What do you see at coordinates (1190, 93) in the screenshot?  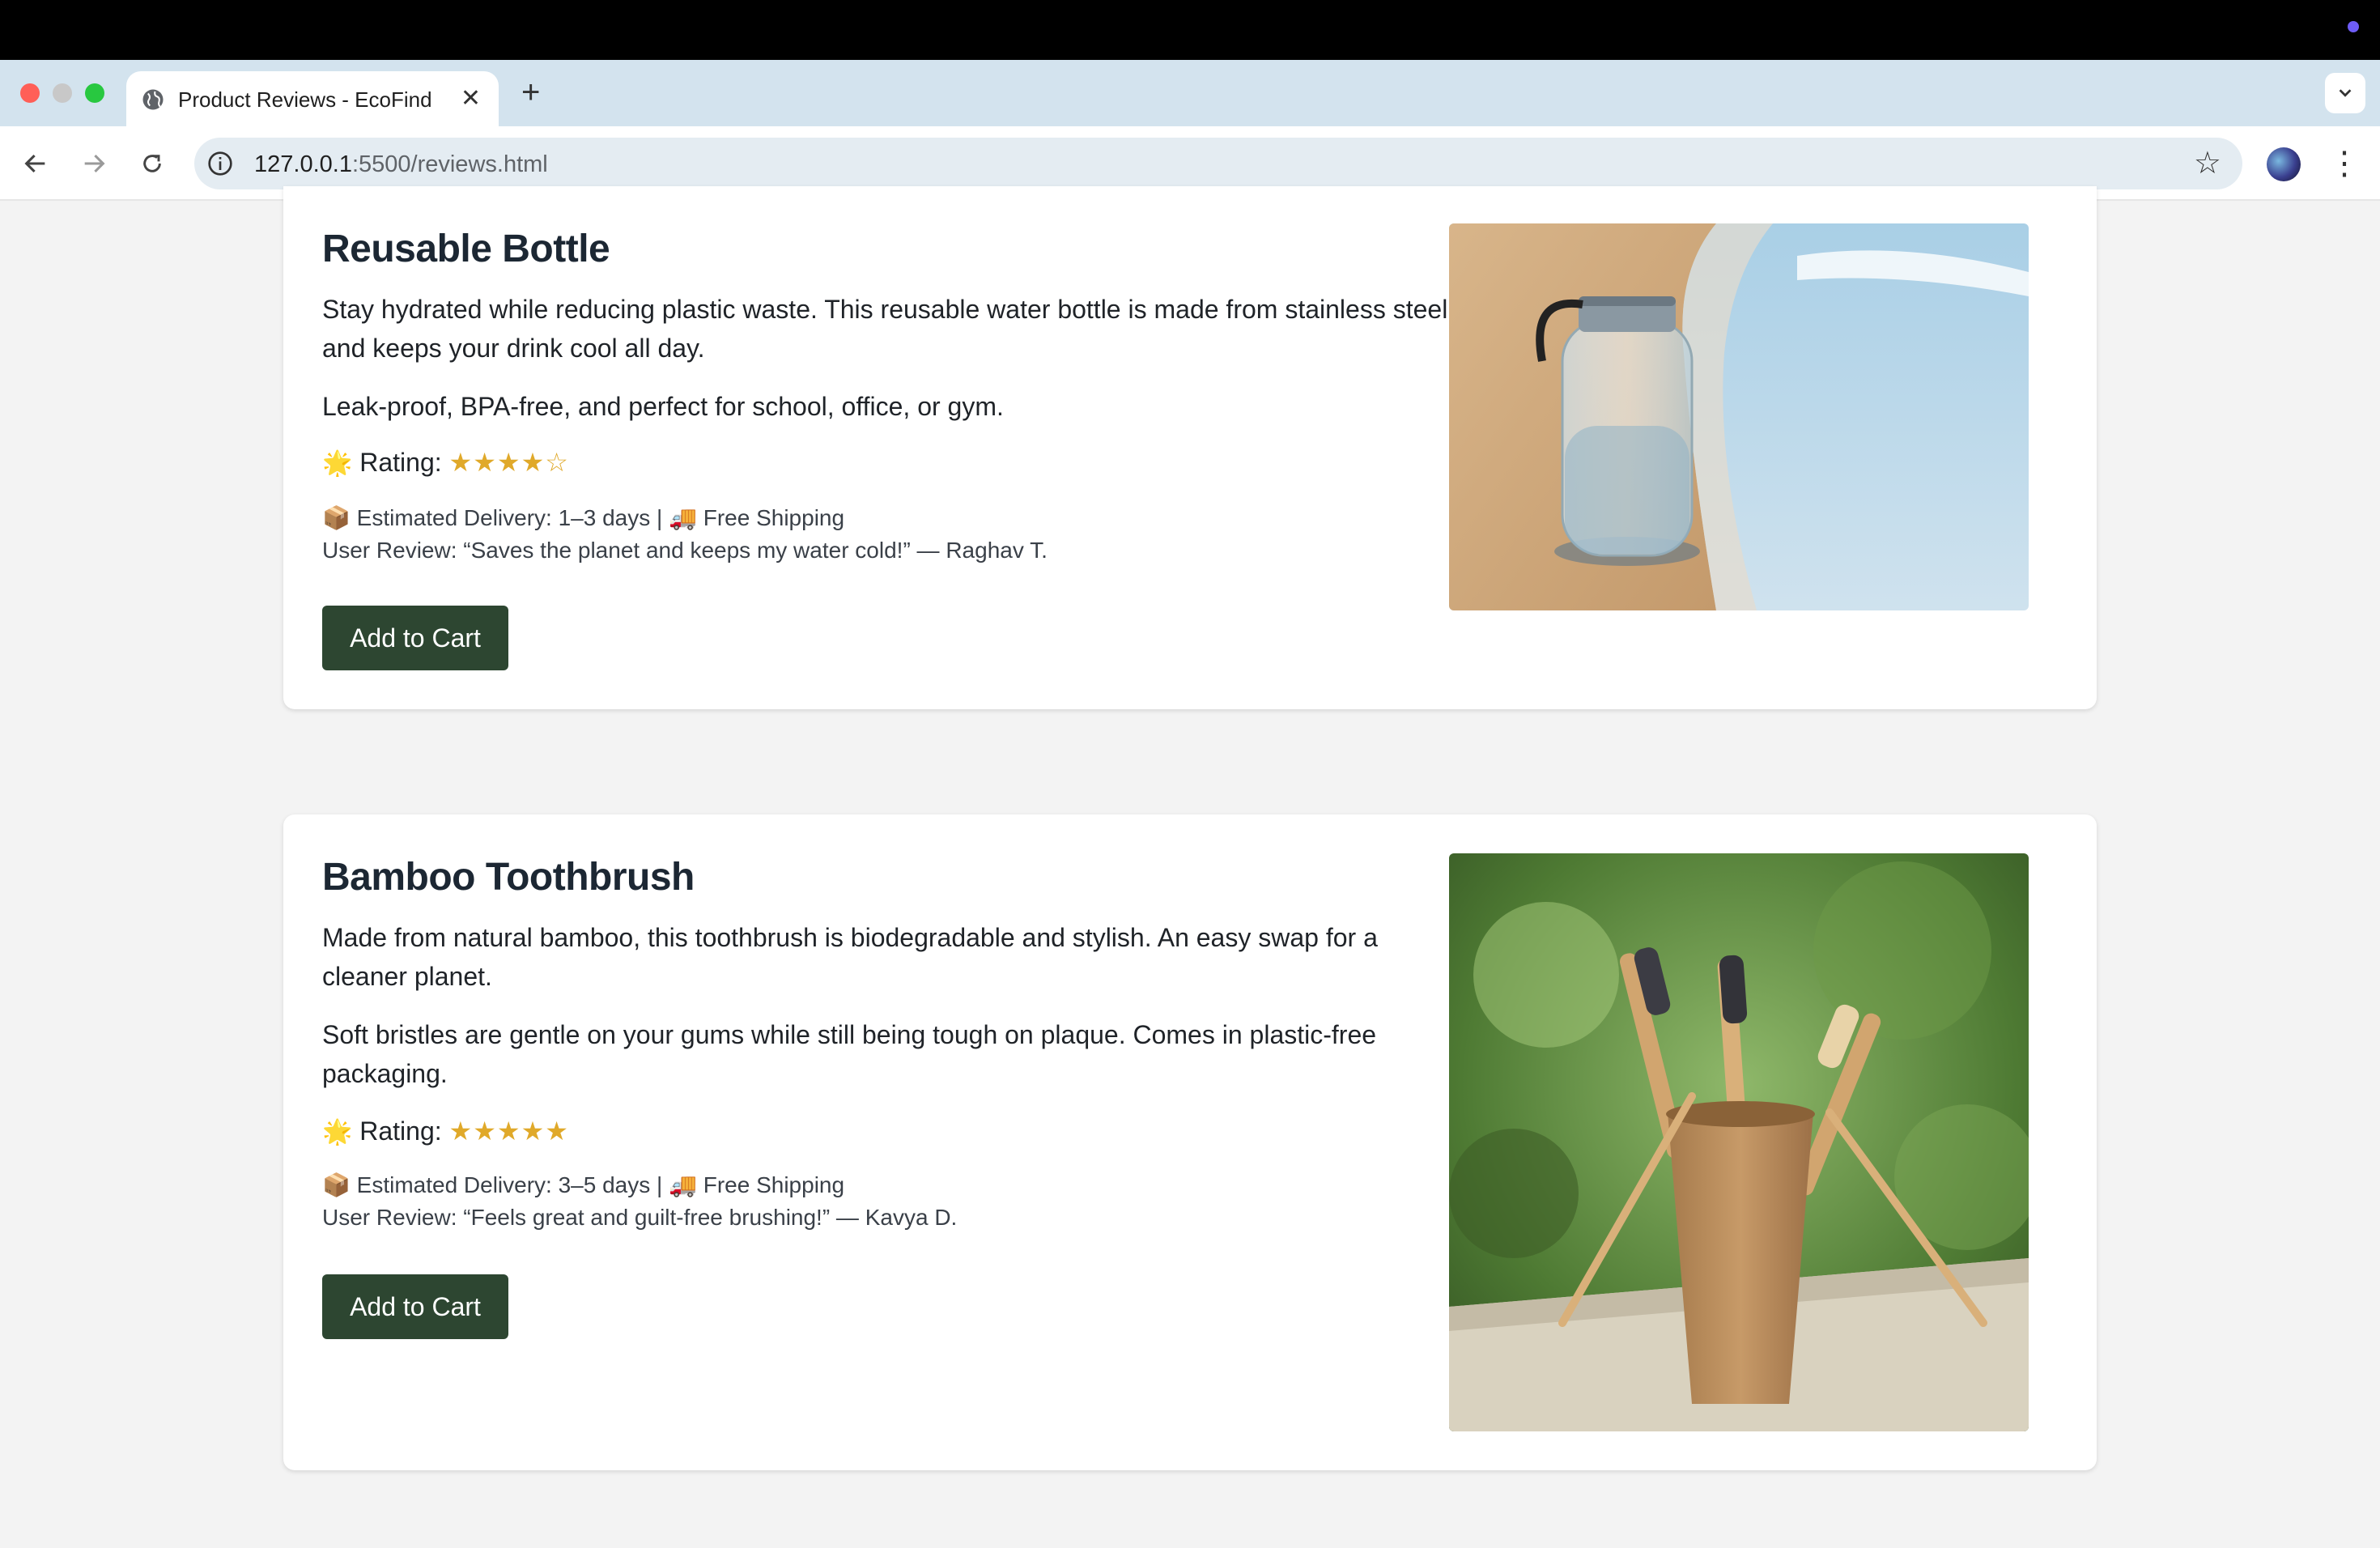 I see `tab-strip: Product Reviews - EcoFind ✕` at bounding box center [1190, 93].